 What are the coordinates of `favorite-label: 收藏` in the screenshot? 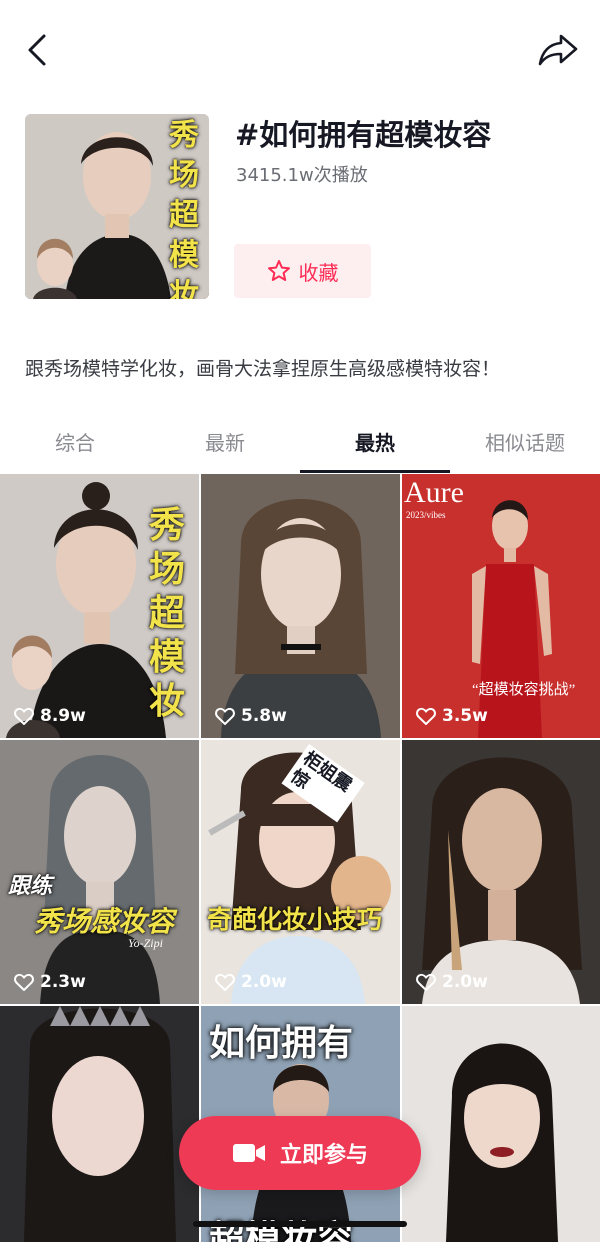 It's located at (318, 272).